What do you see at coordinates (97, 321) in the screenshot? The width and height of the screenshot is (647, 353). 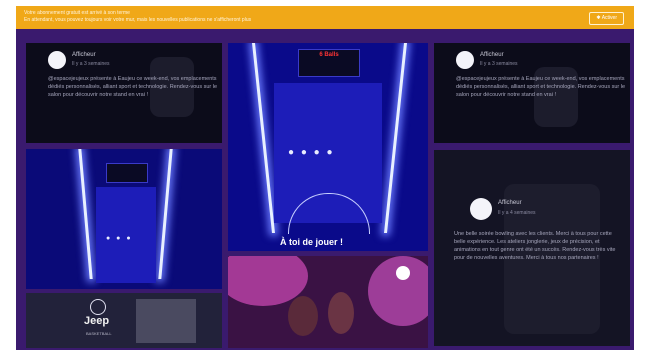 I see `jeep-logo: Jeep` at bounding box center [97, 321].